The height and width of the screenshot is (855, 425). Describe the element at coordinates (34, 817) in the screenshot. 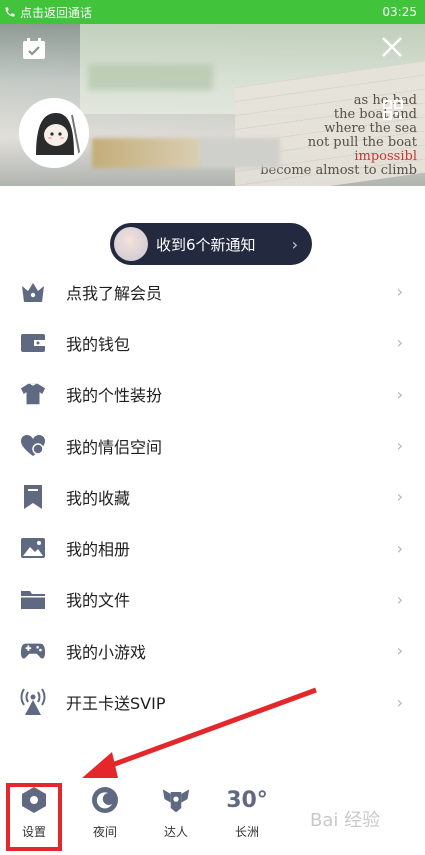

I see `highlight-box` at that location.